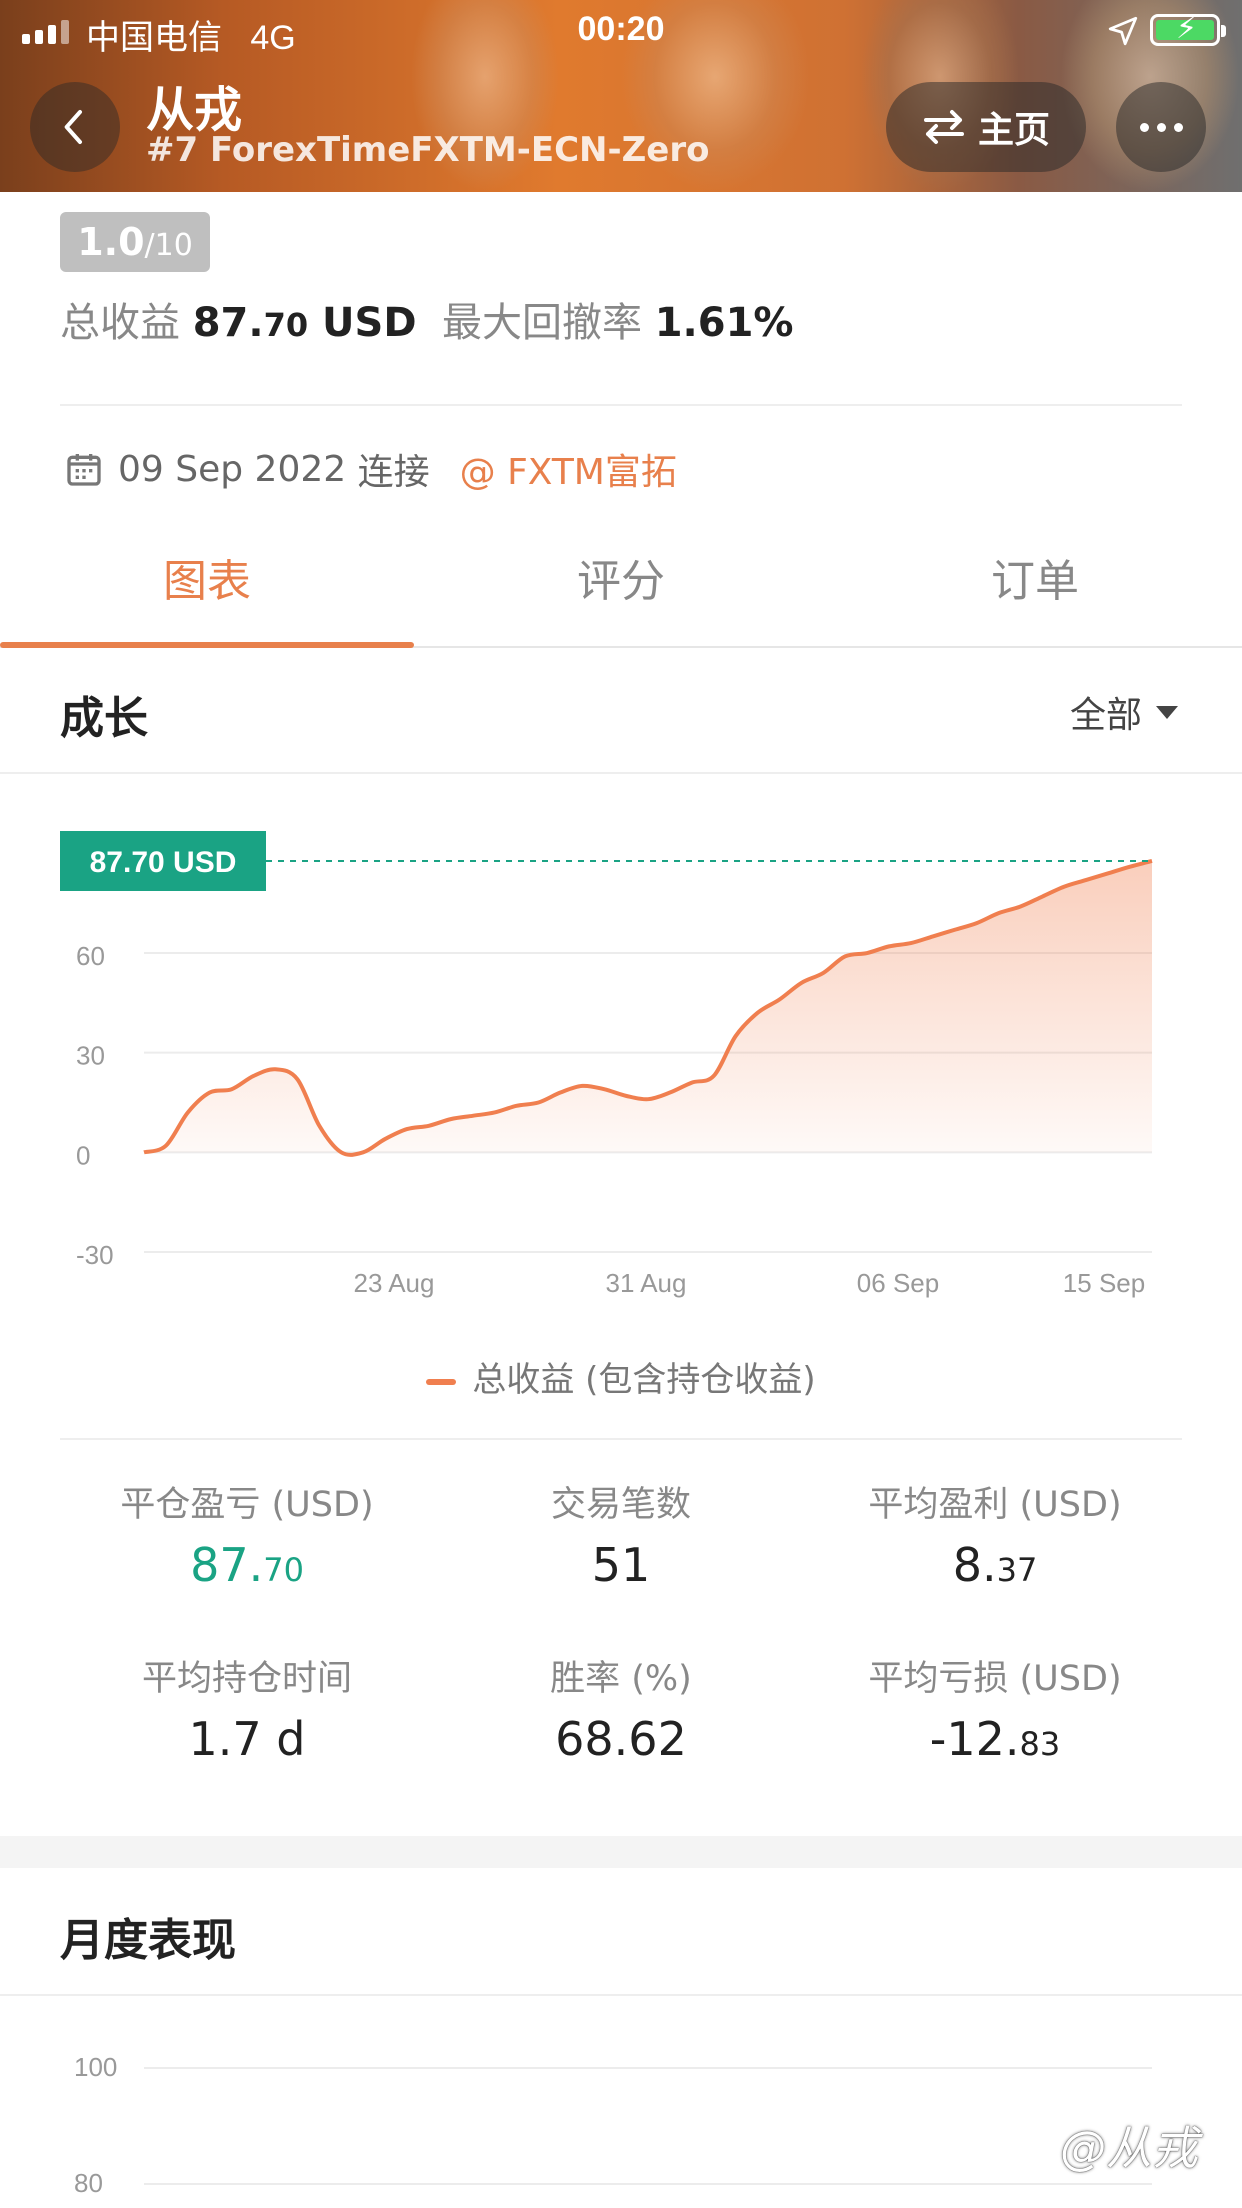  I want to click on monthly-chart: 100 80, so click(613, 2125).